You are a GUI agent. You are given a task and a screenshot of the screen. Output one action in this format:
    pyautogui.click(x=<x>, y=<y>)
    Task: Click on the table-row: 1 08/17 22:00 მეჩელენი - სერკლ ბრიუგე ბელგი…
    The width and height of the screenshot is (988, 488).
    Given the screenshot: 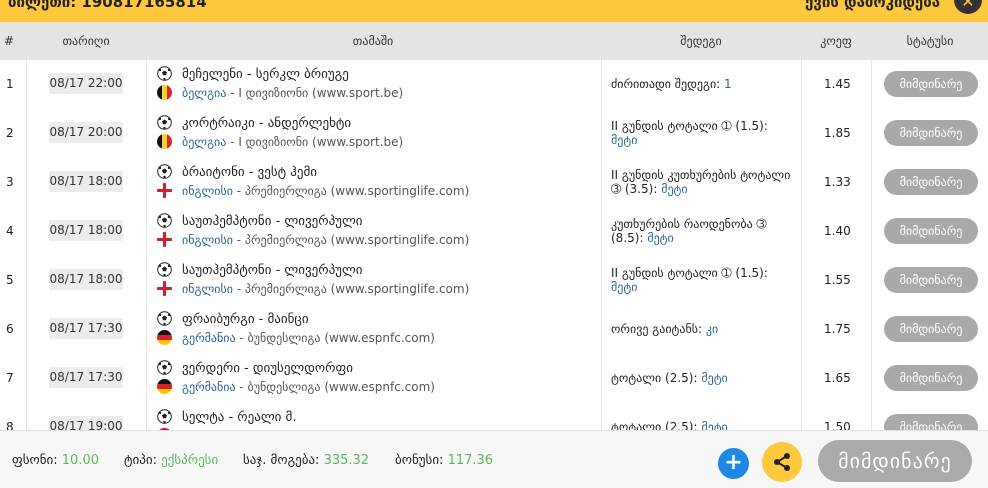 What is the action you would take?
    pyautogui.click(x=494, y=85)
    